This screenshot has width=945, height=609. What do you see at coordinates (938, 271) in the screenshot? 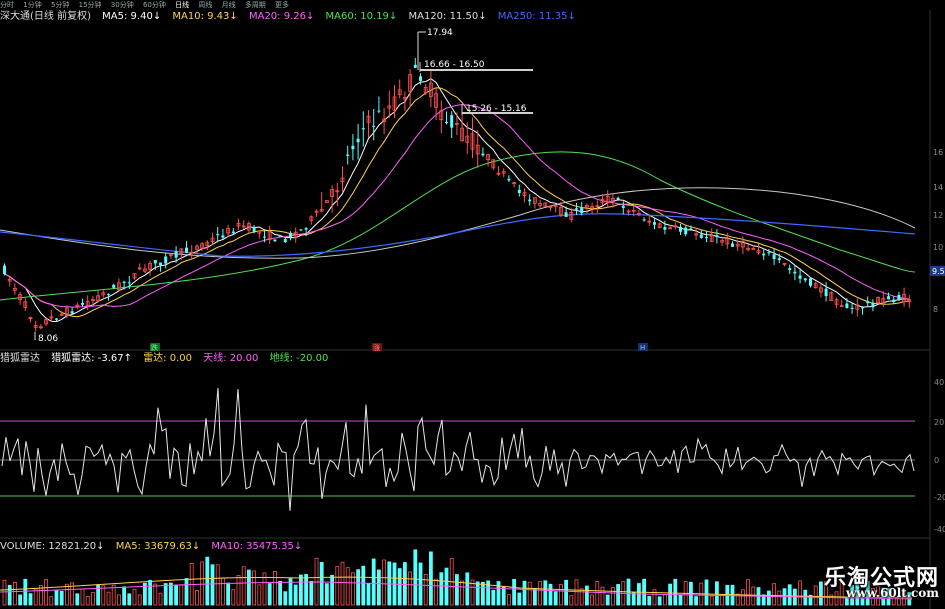
I see `price-axis-label: 9.5` at bounding box center [938, 271].